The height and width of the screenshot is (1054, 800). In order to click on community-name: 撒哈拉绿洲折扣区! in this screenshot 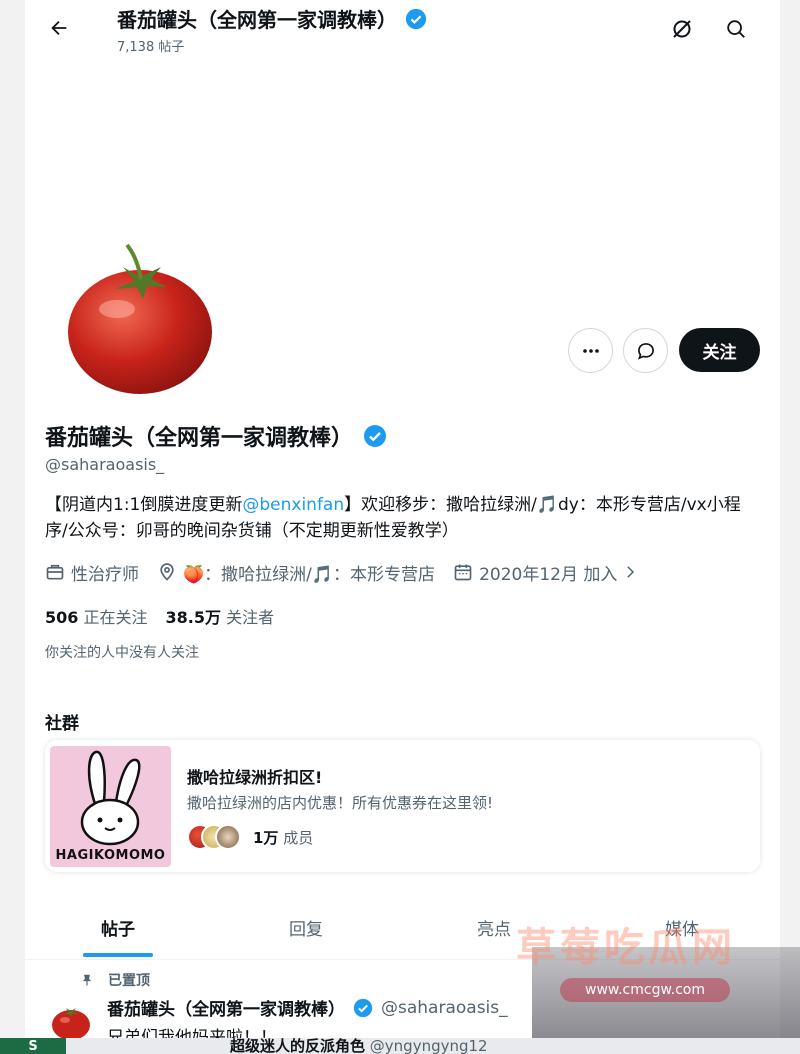, I will do `click(255, 777)`.